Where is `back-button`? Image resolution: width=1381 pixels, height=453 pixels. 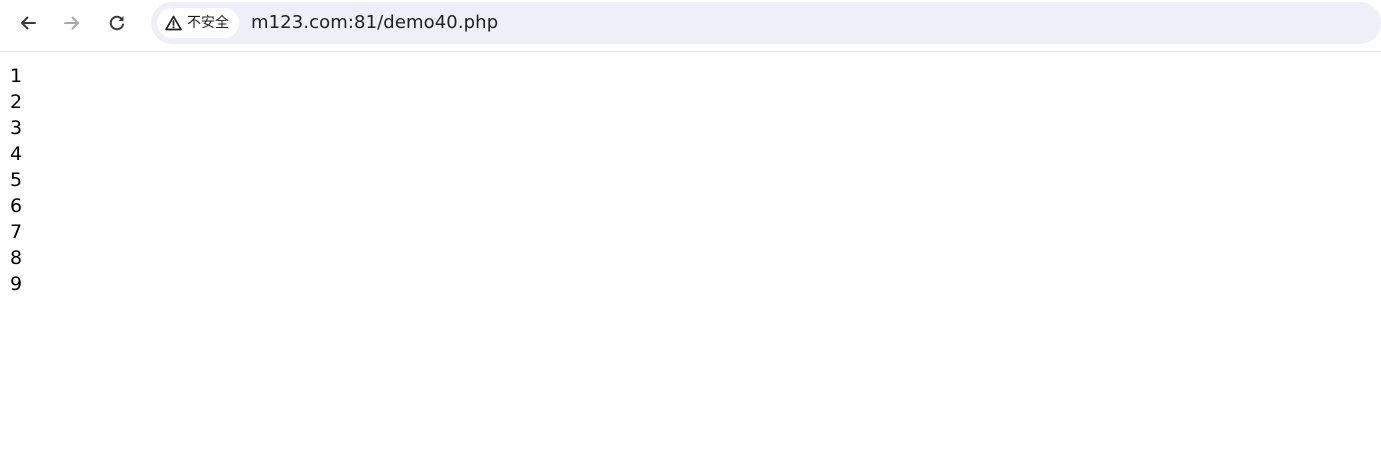 back-button is located at coordinates (28, 23).